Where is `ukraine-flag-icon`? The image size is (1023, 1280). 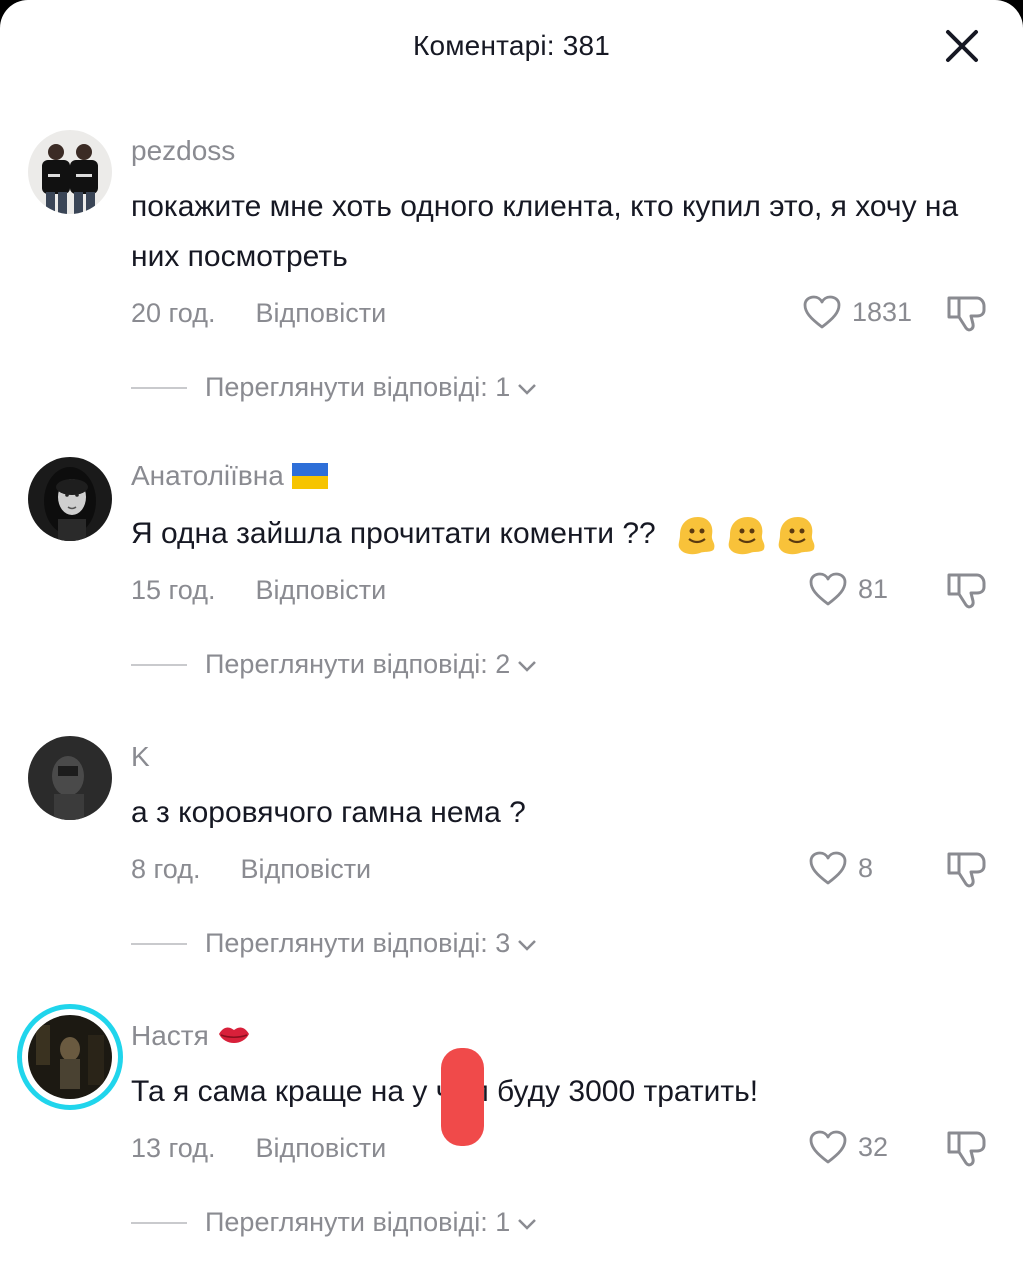
ukraine-flag-icon is located at coordinates (309, 476).